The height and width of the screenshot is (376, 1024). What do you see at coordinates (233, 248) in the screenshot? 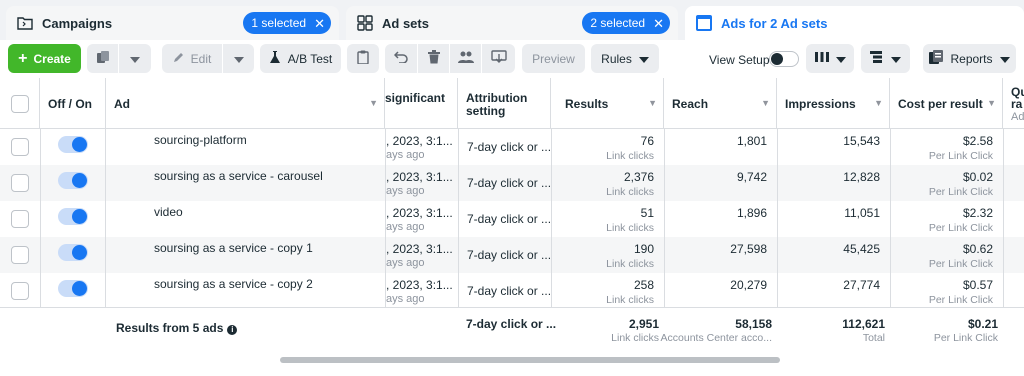
I see `ad-name: soursing as a service - copy 1` at bounding box center [233, 248].